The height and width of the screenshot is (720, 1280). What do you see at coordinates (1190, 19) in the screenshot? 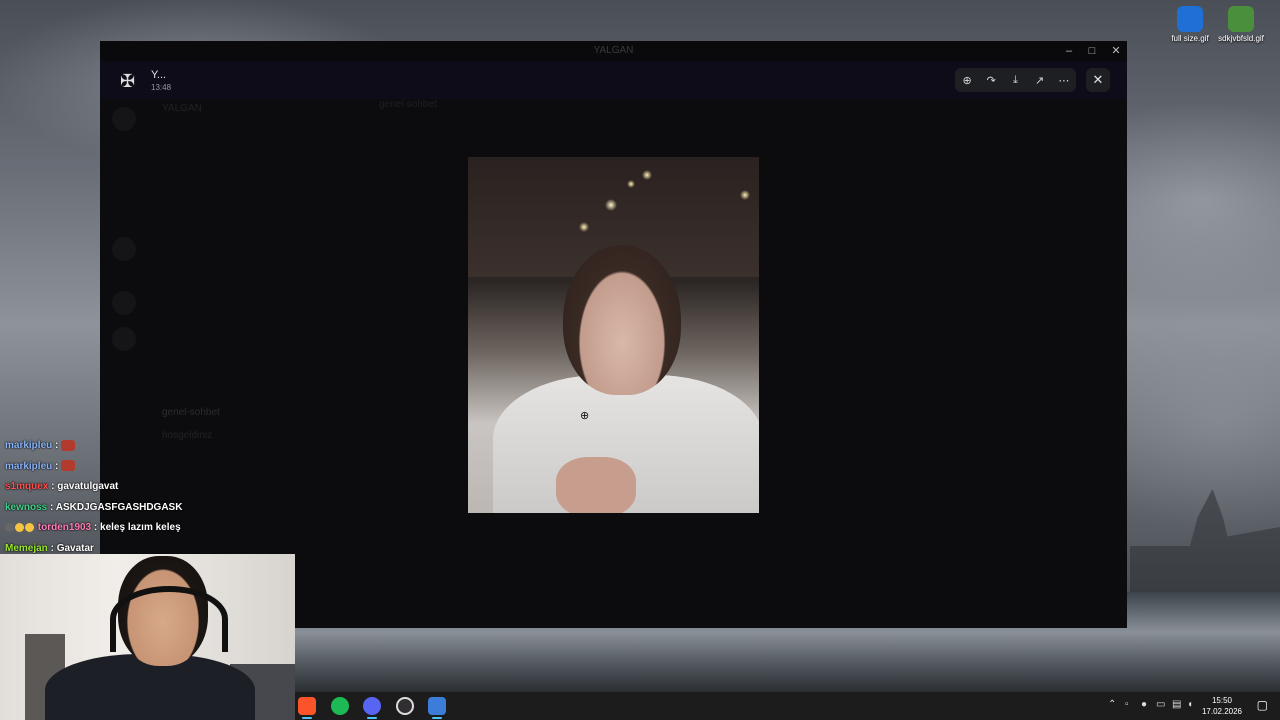
I see `gif-file-icon` at bounding box center [1190, 19].